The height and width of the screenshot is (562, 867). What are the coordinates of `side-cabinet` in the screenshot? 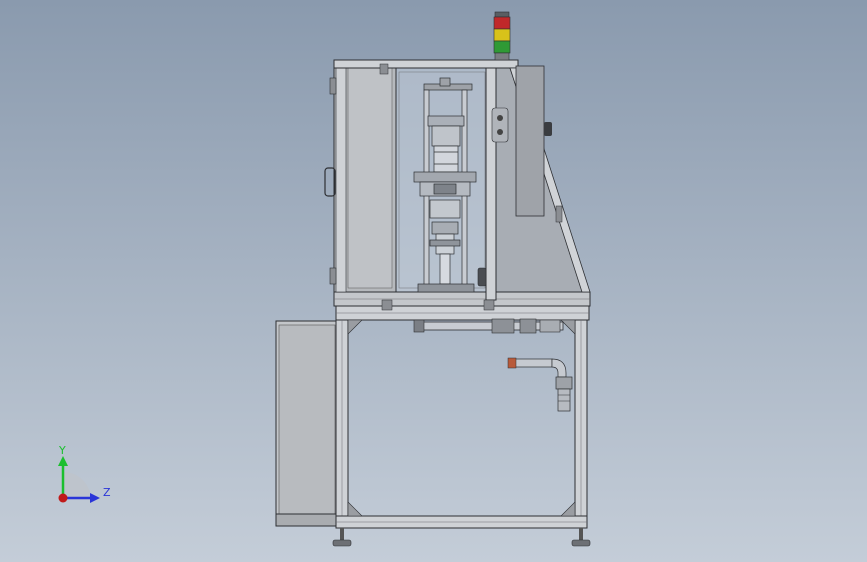 It's located at (307, 423).